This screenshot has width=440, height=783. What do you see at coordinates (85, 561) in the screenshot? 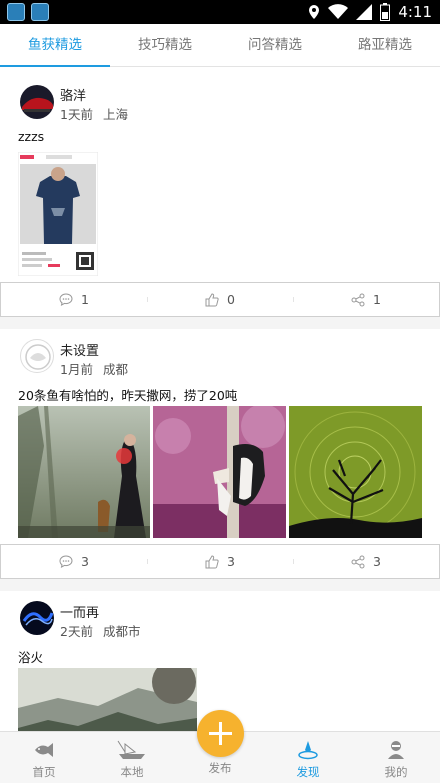
I see `comment-count: 3` at bounding box center [85, 561].